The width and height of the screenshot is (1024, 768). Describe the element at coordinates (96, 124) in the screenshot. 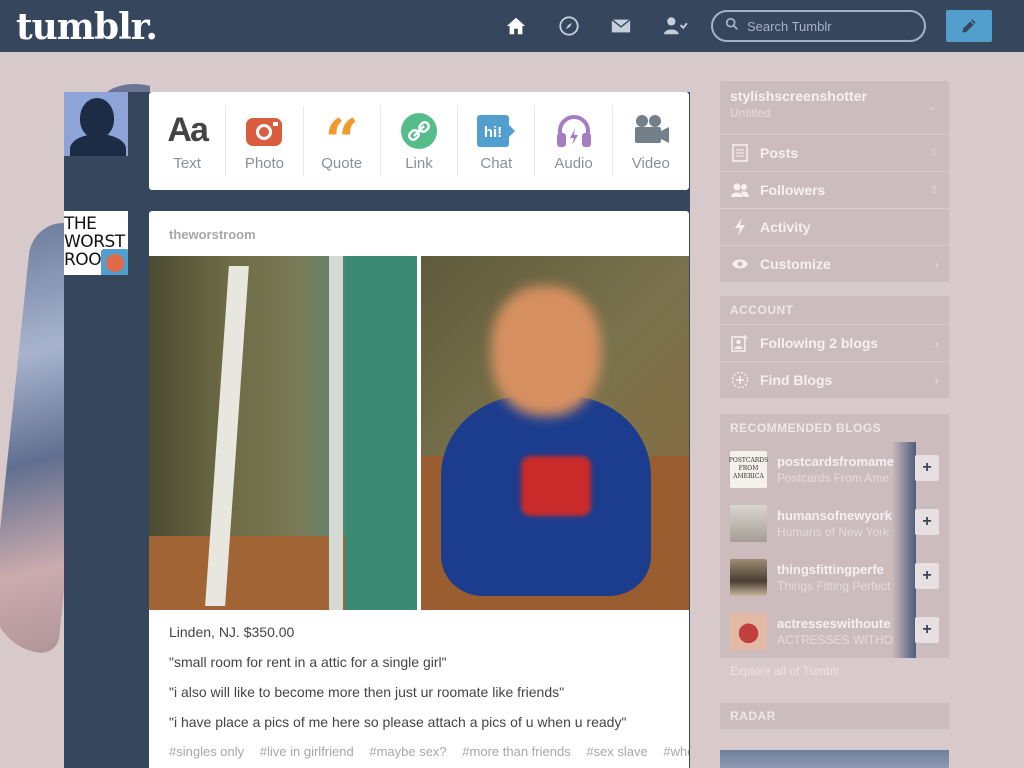

I see `user-avatar` at that location.